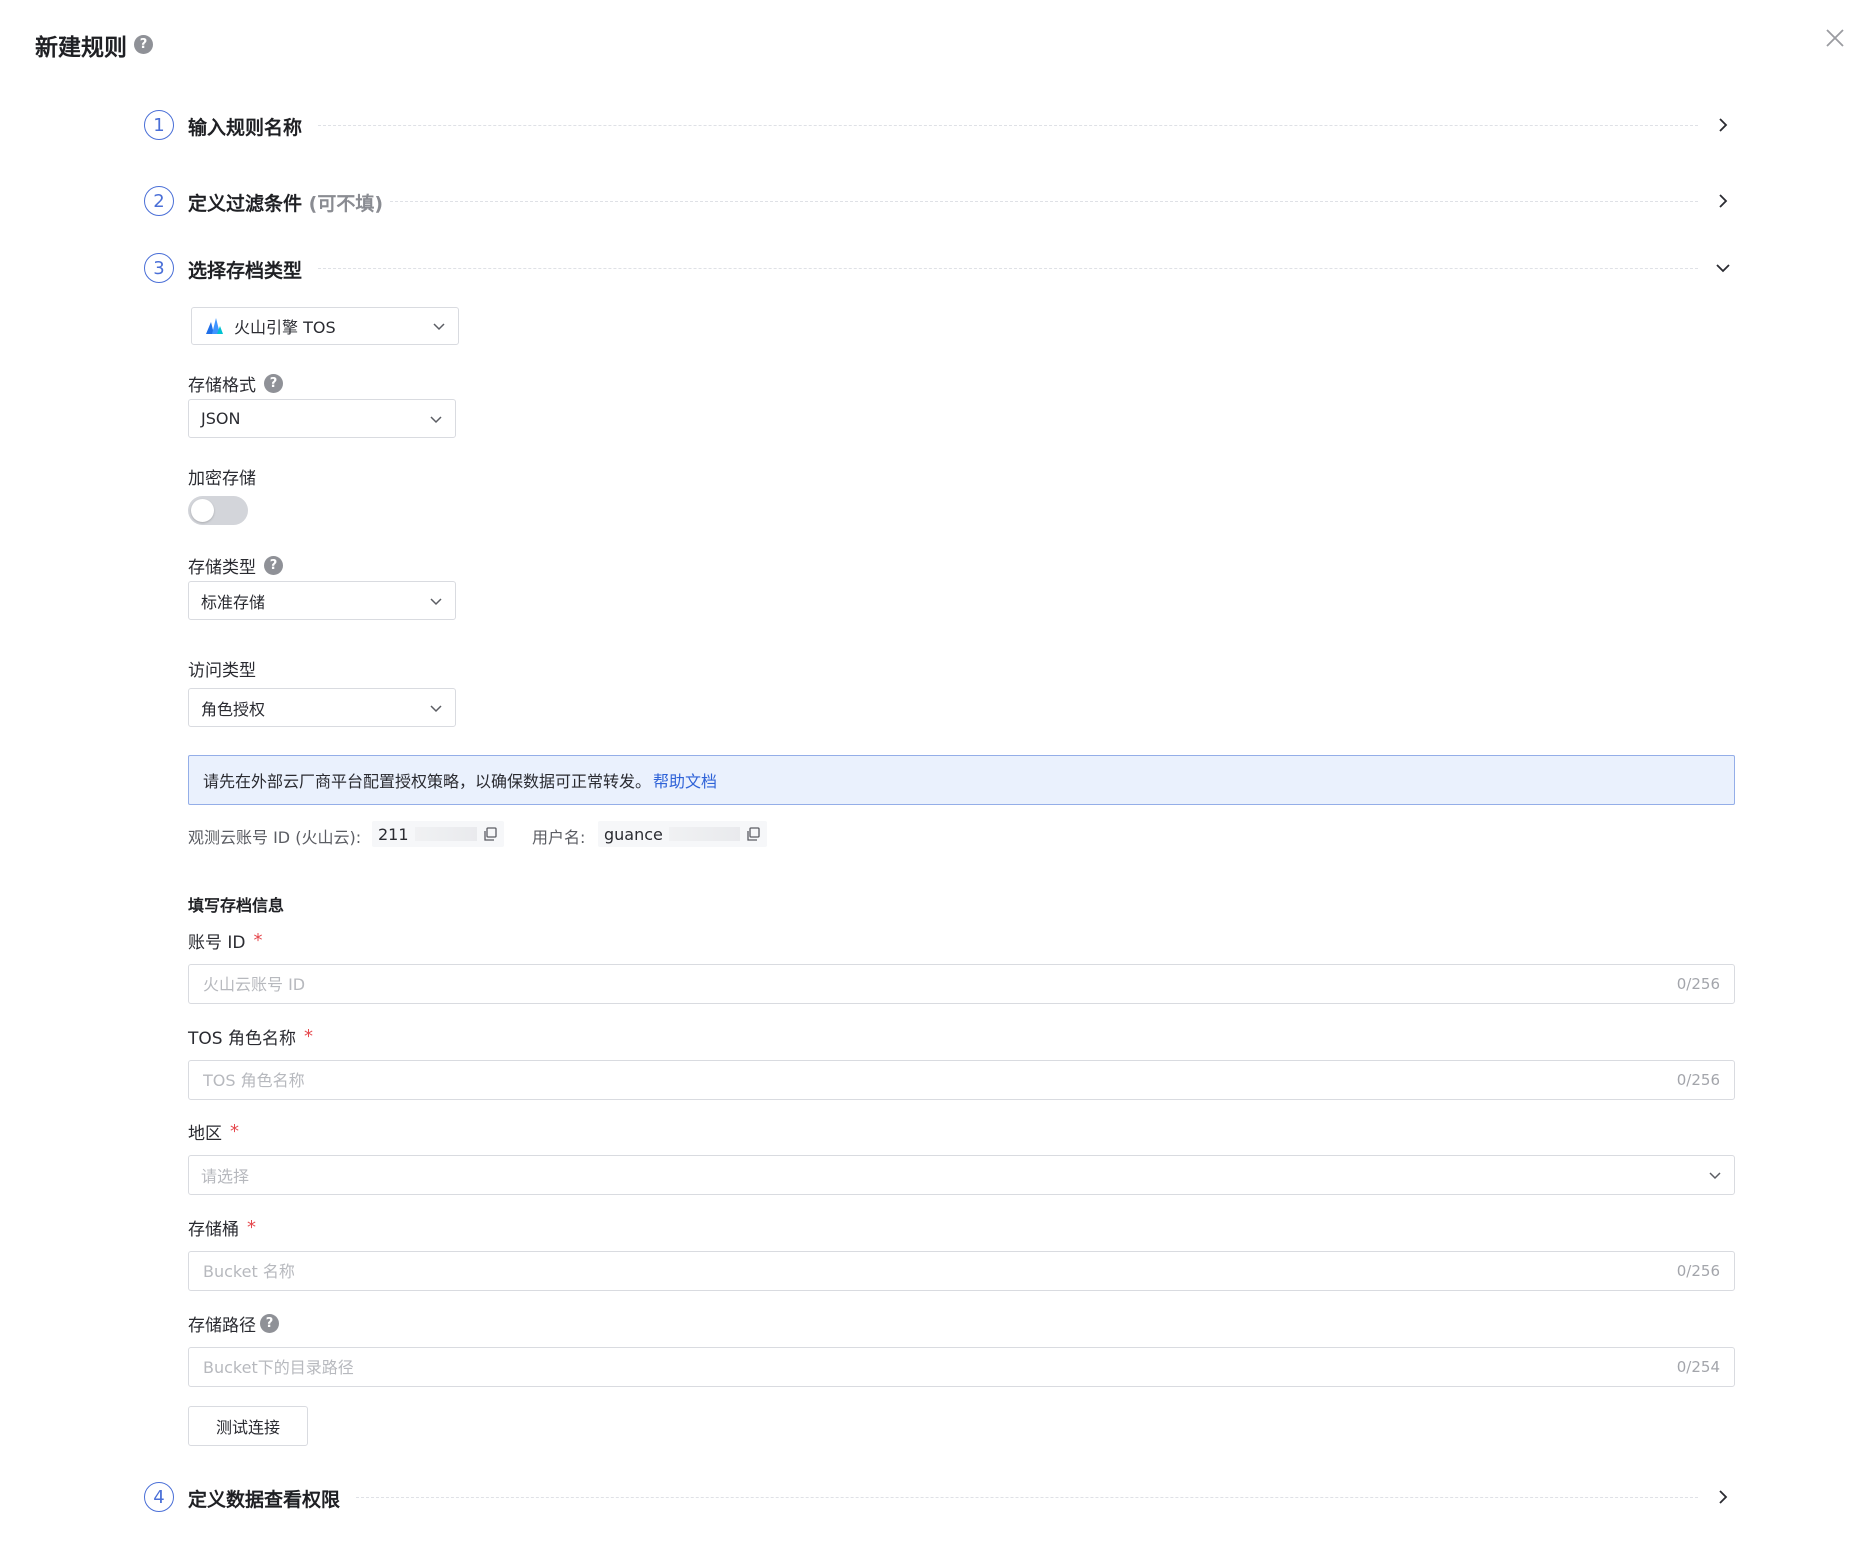  What do you see at coordinates (322, 707) in the screenshot?
I see `access-type-select: 角色授权` at bounding box center [322, 707].